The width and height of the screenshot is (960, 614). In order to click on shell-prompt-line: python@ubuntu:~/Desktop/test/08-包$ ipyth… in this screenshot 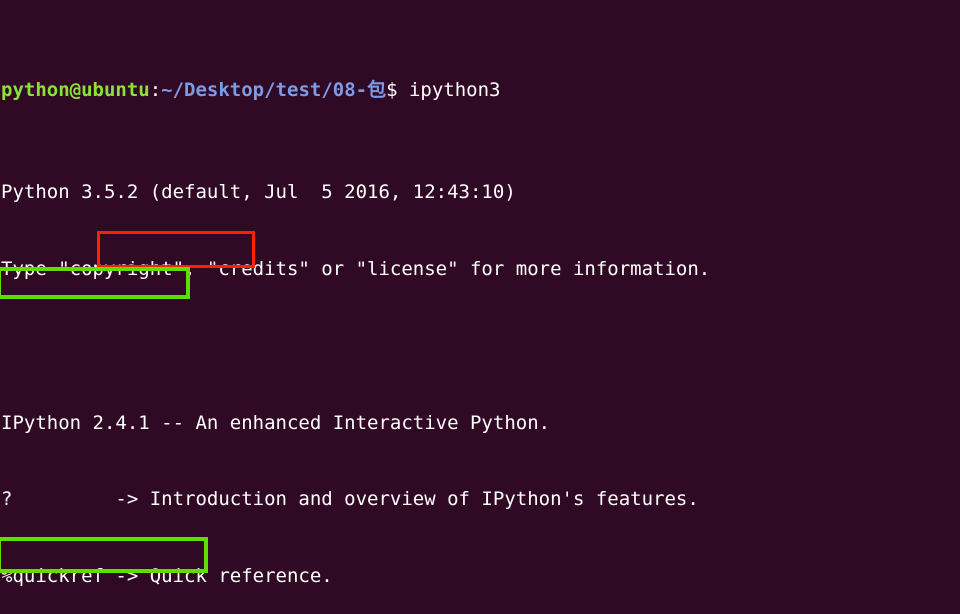, I will do `click(430, 91)`.